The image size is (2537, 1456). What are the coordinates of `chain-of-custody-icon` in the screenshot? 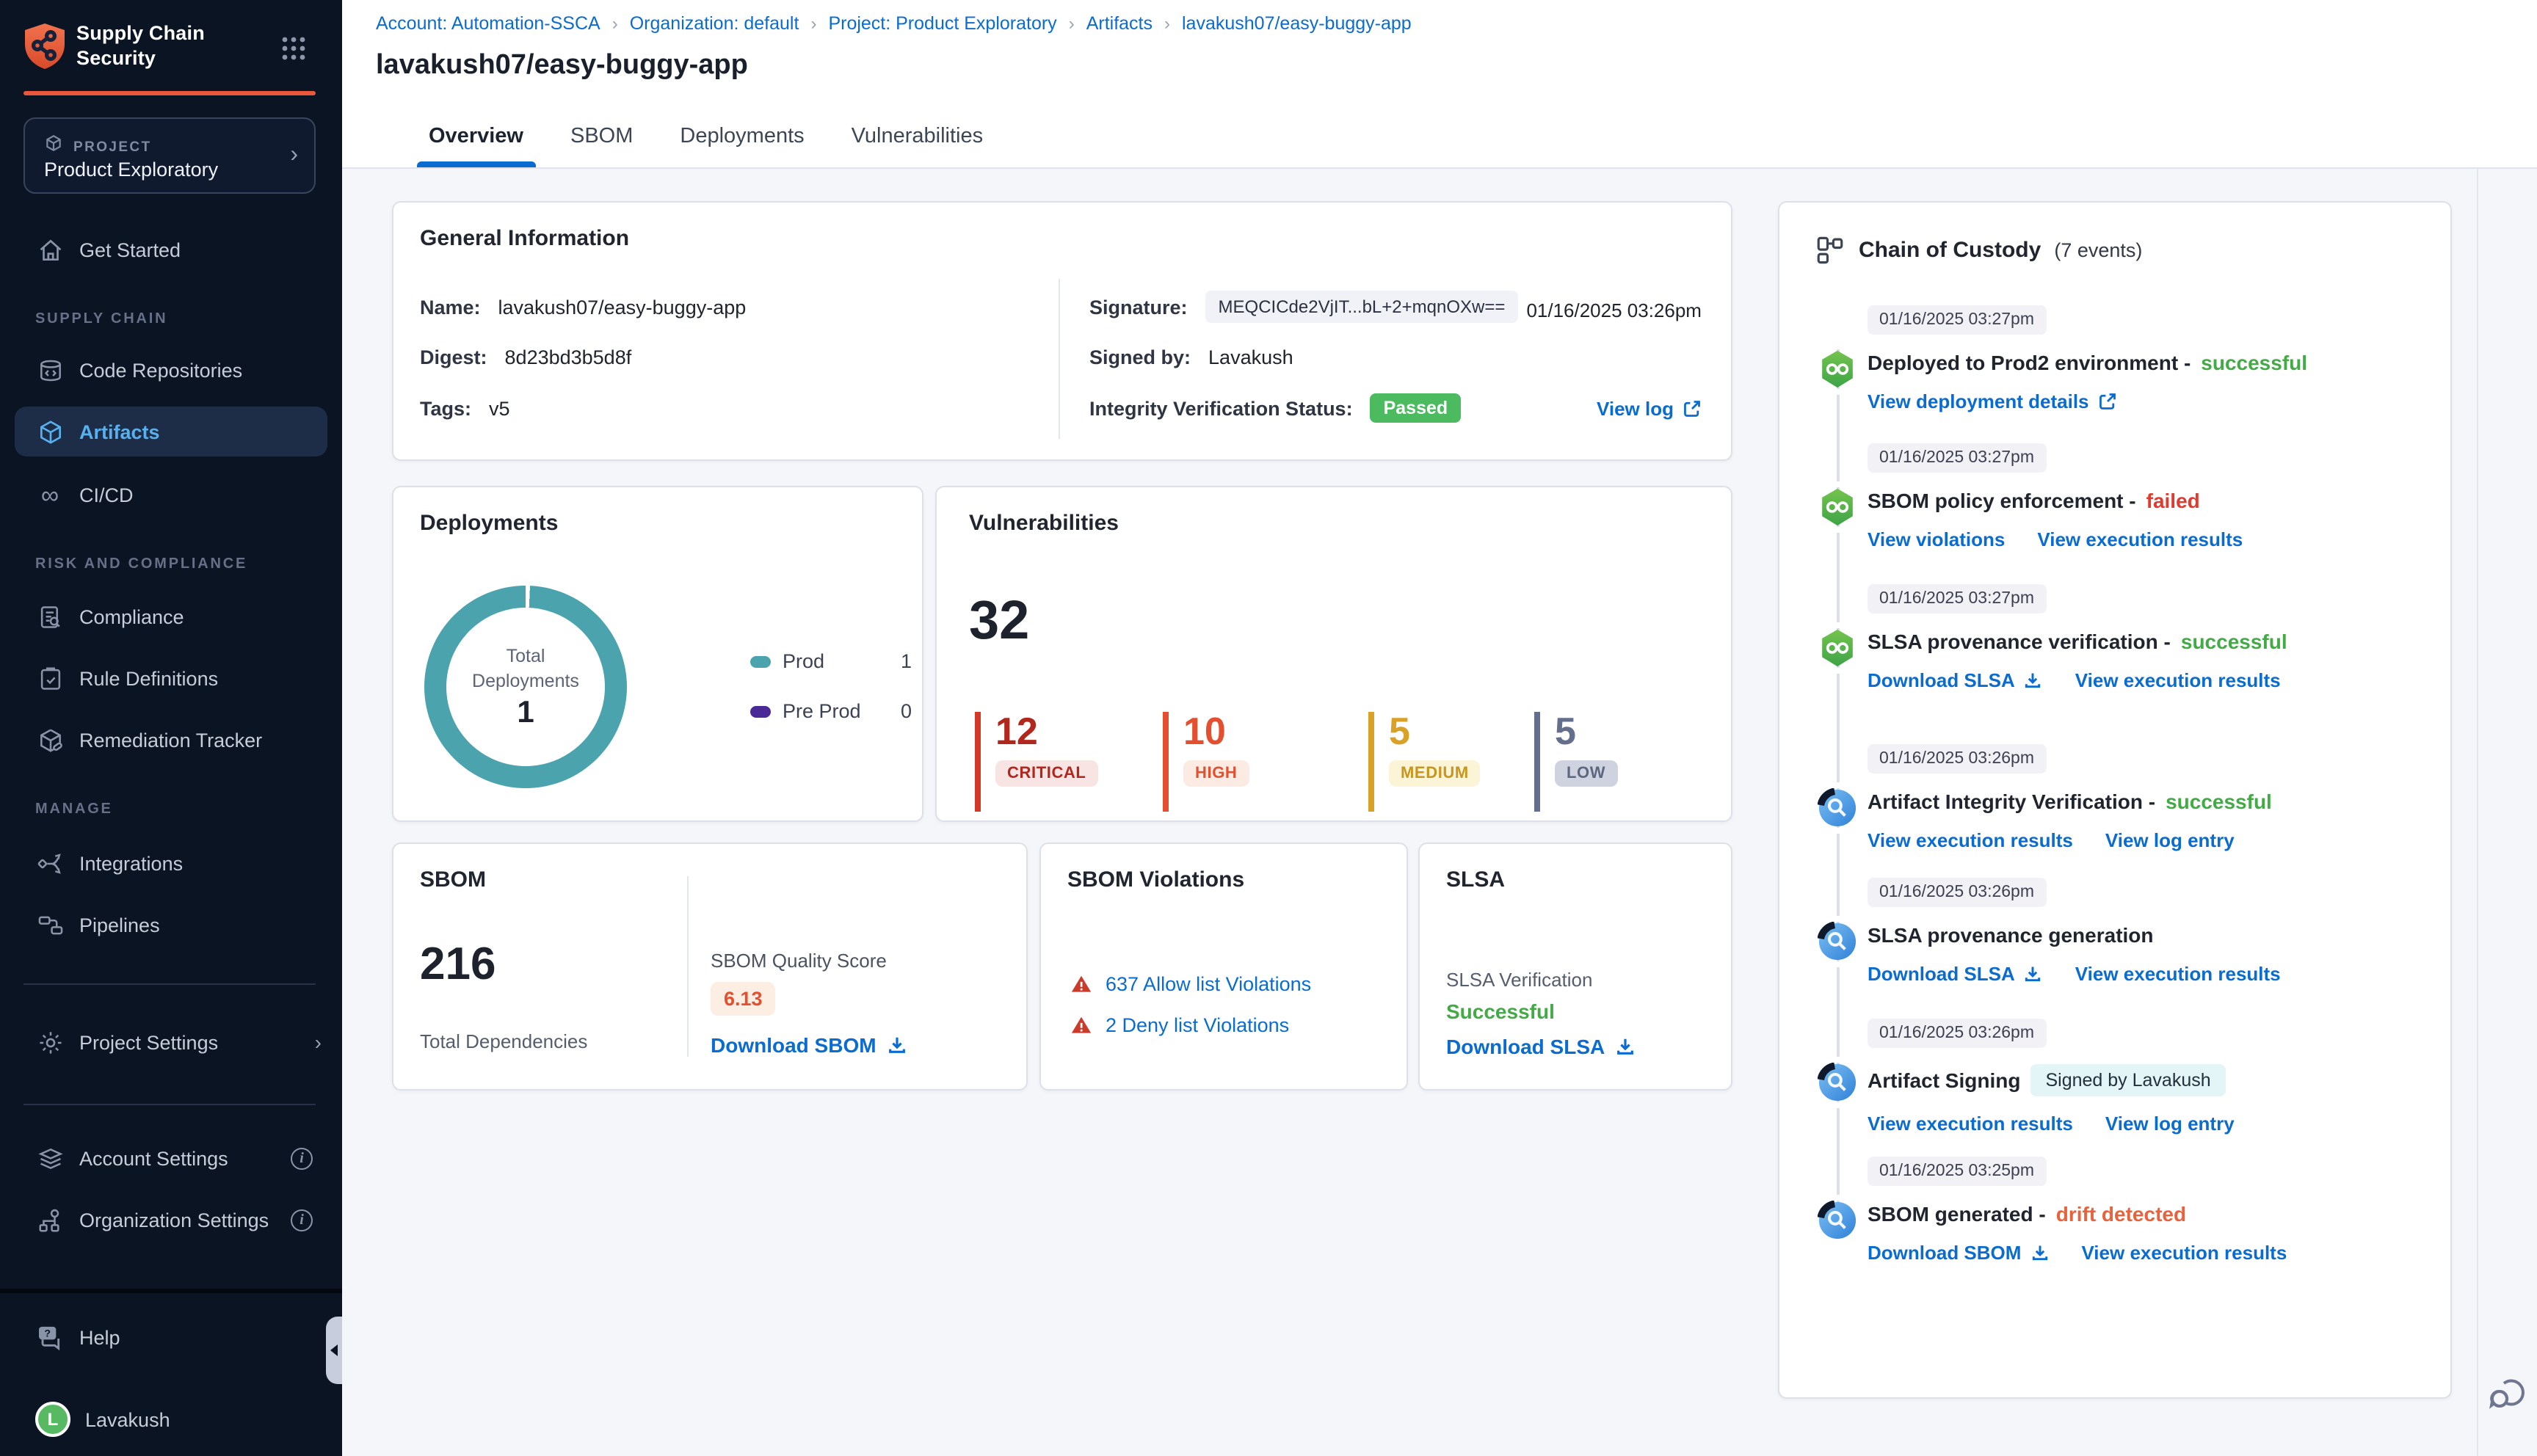 It's located at (1830, 250).